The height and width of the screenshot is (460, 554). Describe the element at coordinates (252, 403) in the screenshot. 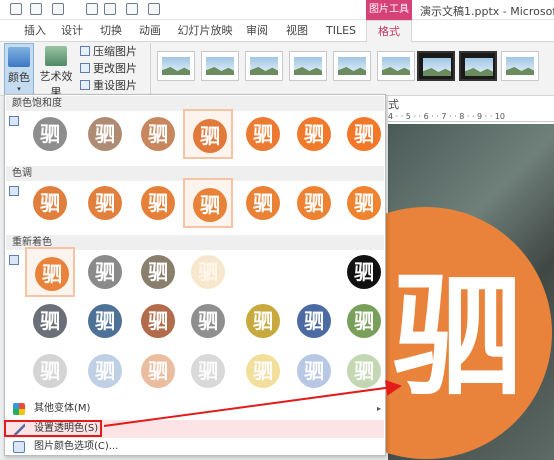

I see `annotation-arrow` at that location.